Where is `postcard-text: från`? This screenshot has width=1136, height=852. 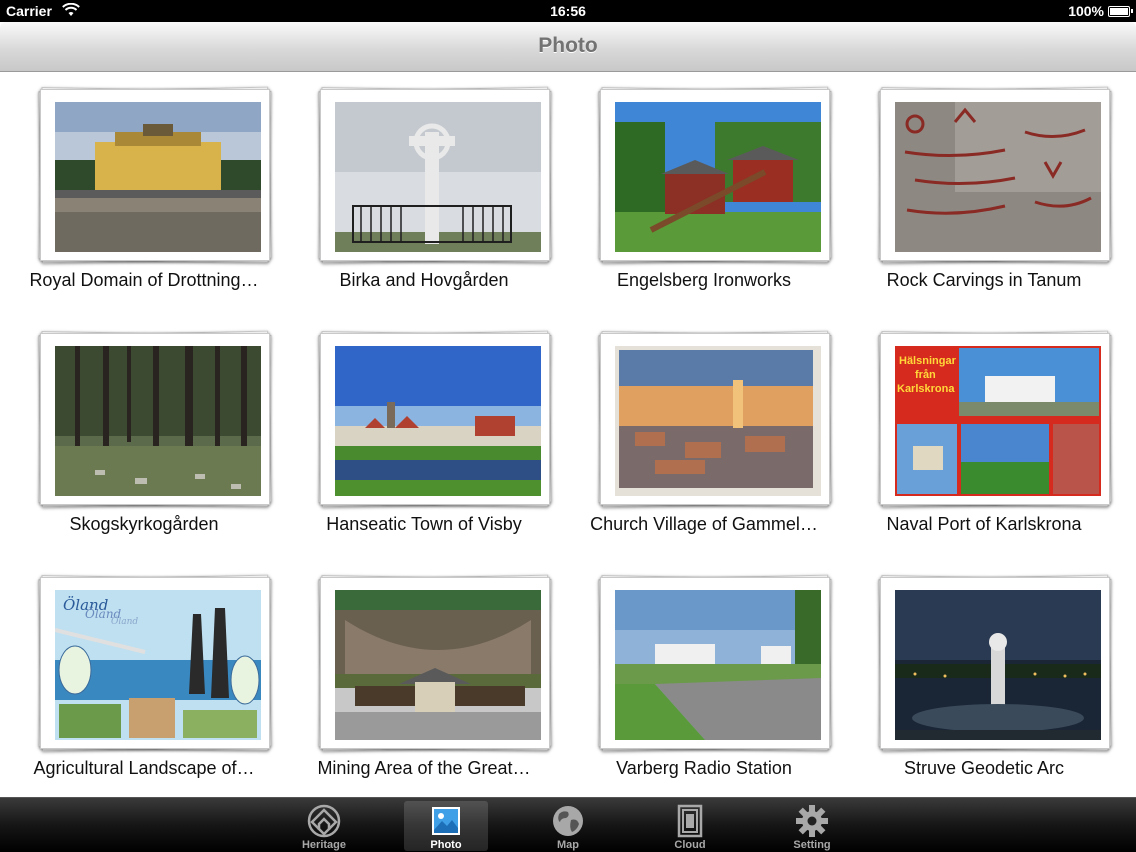 postcard-text: från is located at coordinates (925, 375).